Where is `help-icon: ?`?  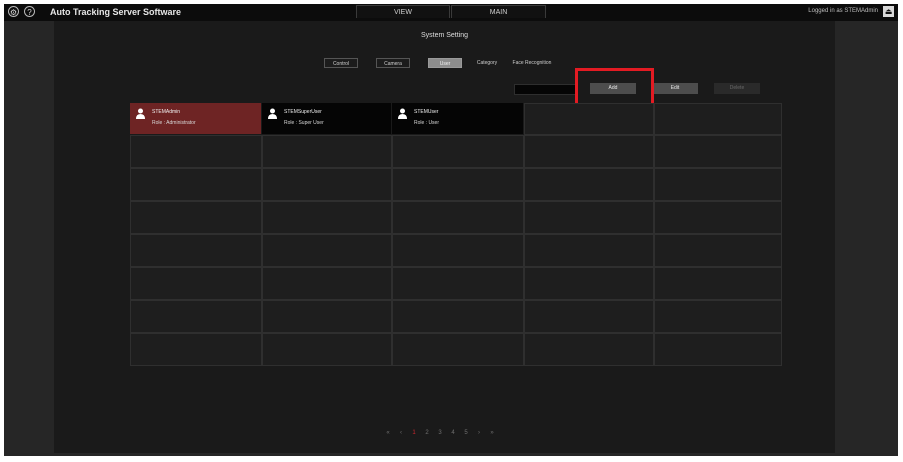 help-icon: ? is located at coordinates (29, 11).